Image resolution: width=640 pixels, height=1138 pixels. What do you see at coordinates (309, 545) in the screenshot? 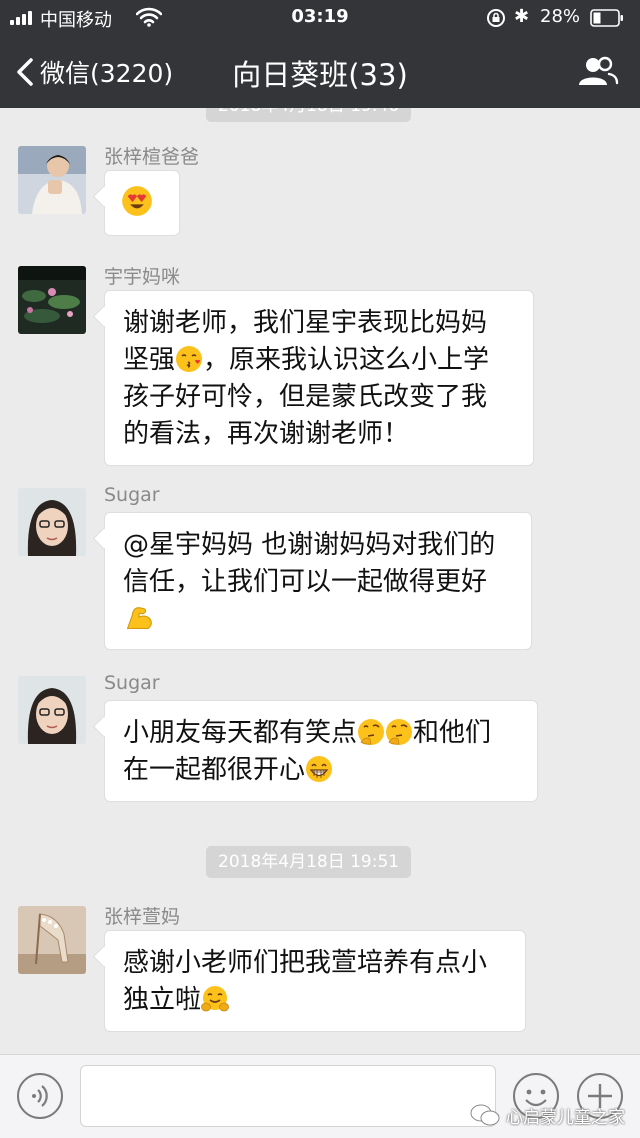
I see `message-text: @星宇妈妈 也谢谢妈妈对我们的` at bounding box center [309, 545].